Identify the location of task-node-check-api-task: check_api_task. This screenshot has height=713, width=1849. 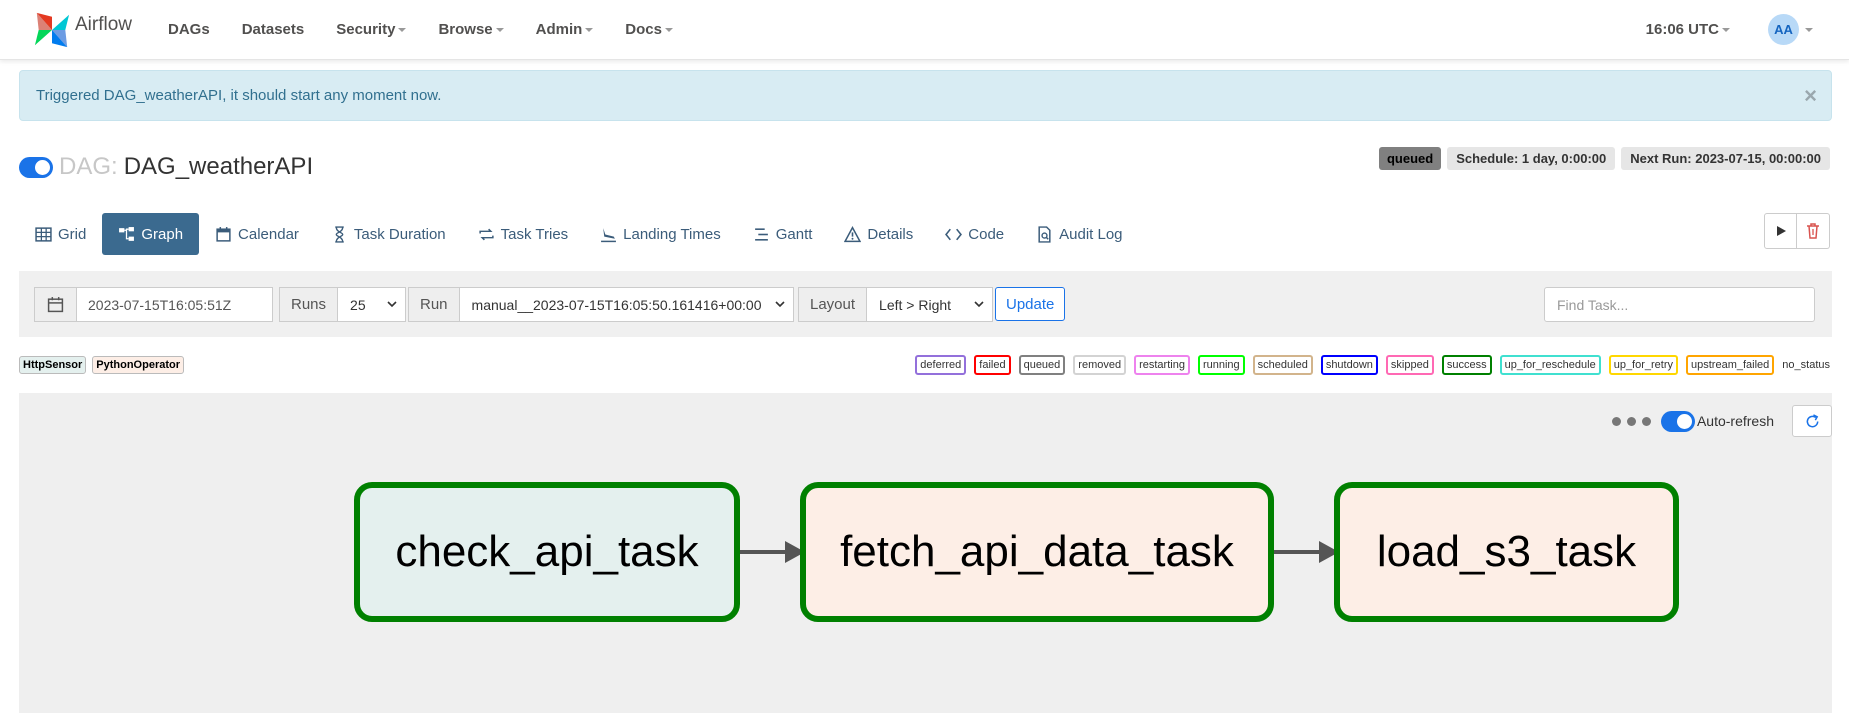
(547, 552).